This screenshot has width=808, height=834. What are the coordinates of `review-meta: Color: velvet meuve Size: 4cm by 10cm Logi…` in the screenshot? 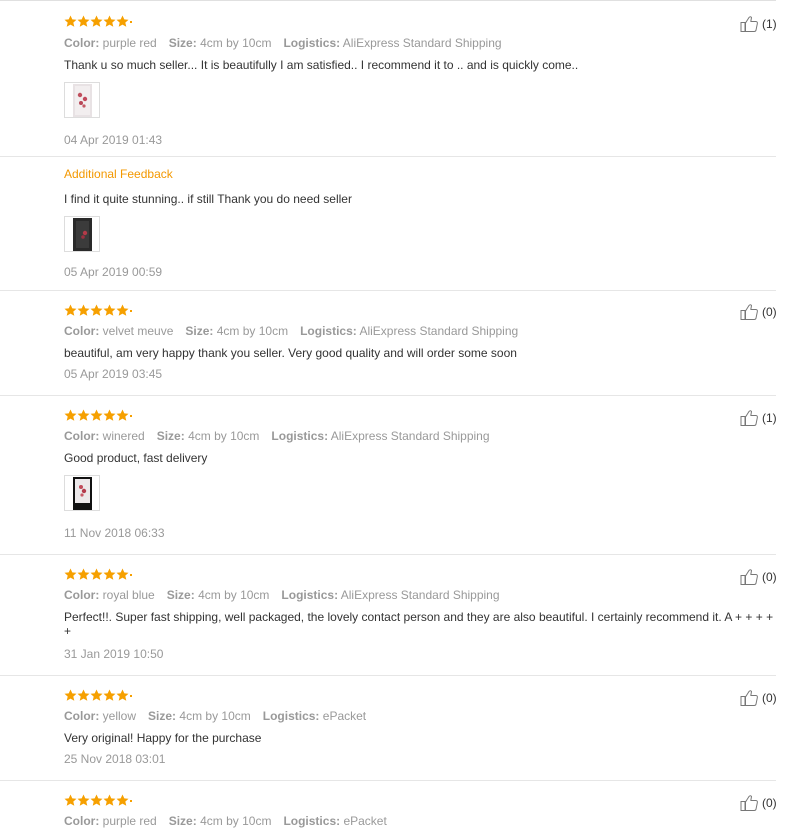 It's located at (291, 331).